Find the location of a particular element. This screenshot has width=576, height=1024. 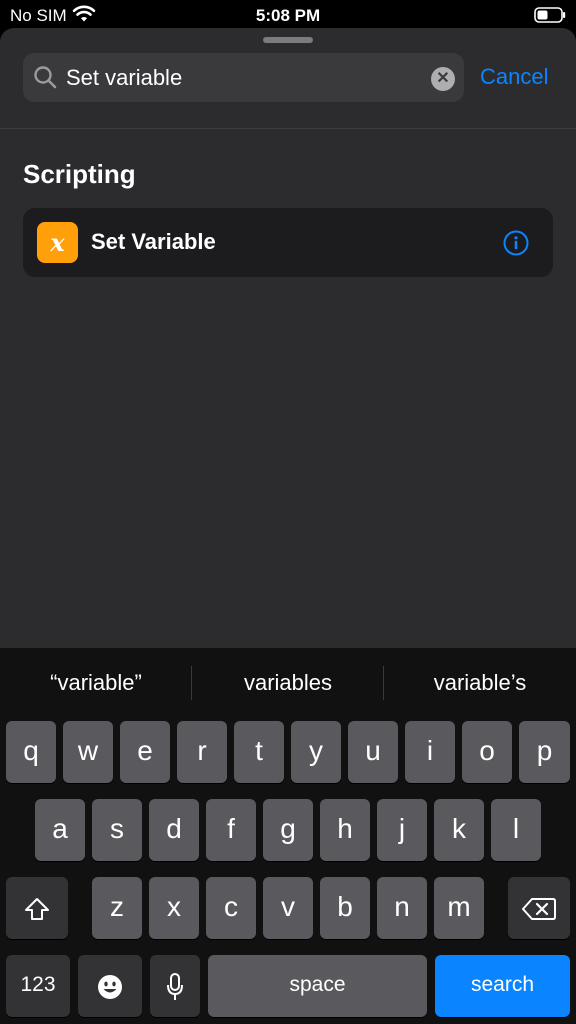

key-f: f is located at coordinates (231, 830).